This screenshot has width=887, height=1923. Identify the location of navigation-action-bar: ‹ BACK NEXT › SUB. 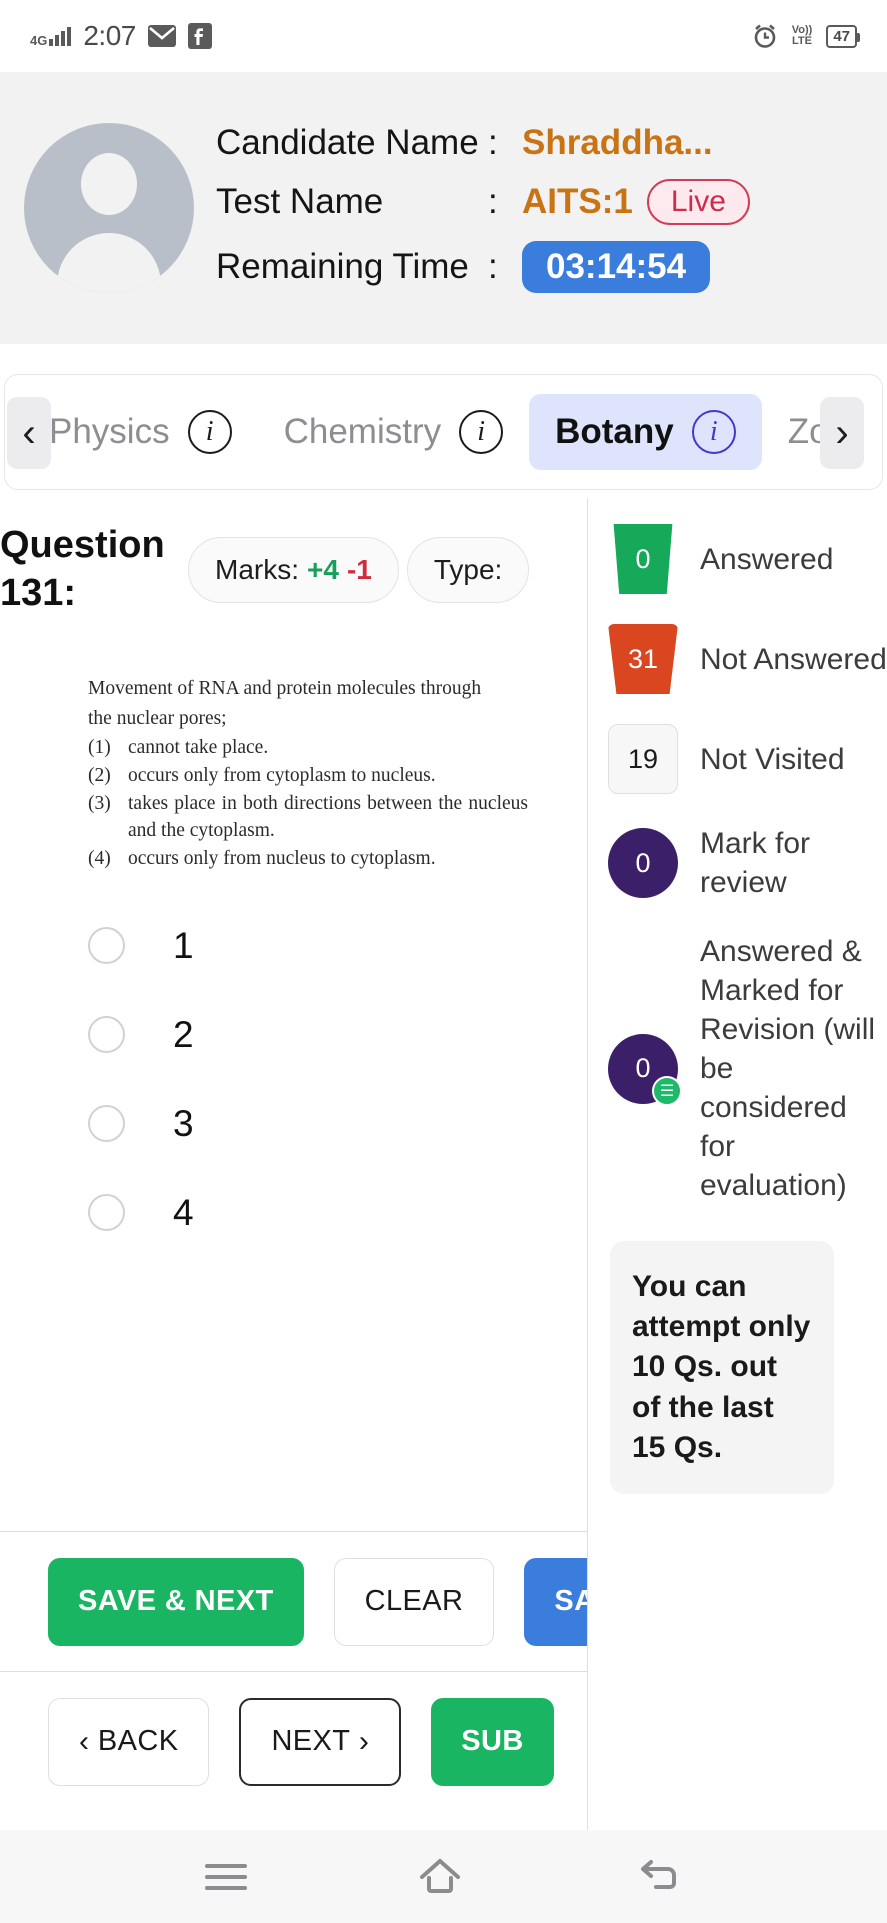
(293, 1741).